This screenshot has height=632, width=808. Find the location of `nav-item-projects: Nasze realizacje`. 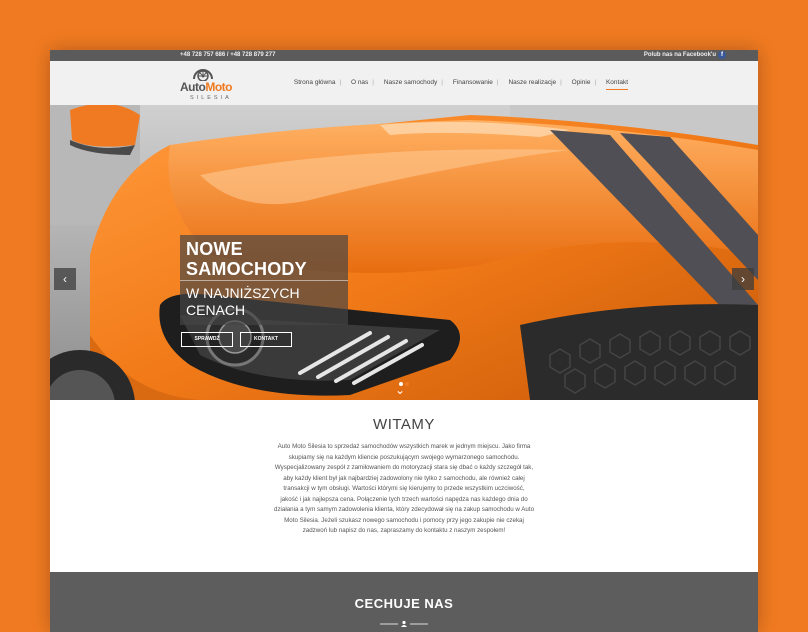

nav-item-projects: Nasze realizacje is located at coordinates (532, 82).